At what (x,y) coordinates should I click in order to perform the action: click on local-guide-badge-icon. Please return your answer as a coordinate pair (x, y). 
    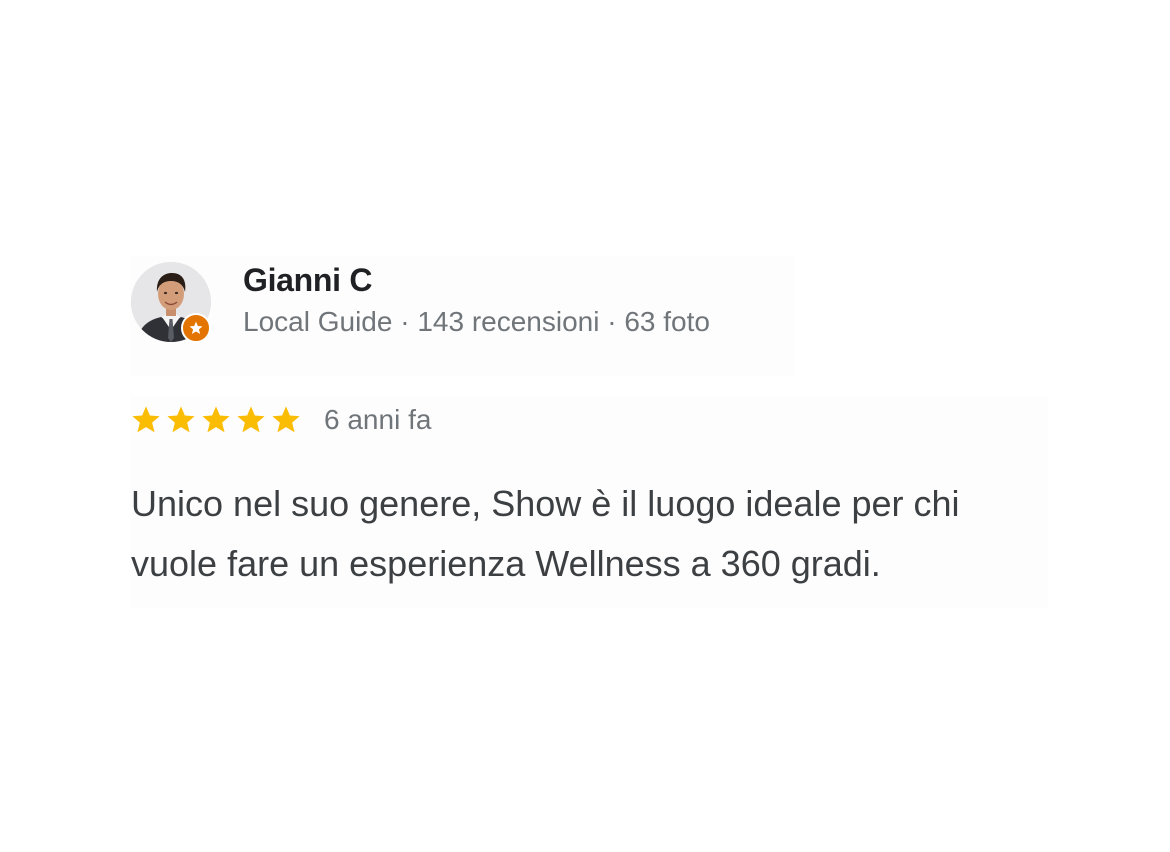
    Looking at the image, I should click on (196, 328).